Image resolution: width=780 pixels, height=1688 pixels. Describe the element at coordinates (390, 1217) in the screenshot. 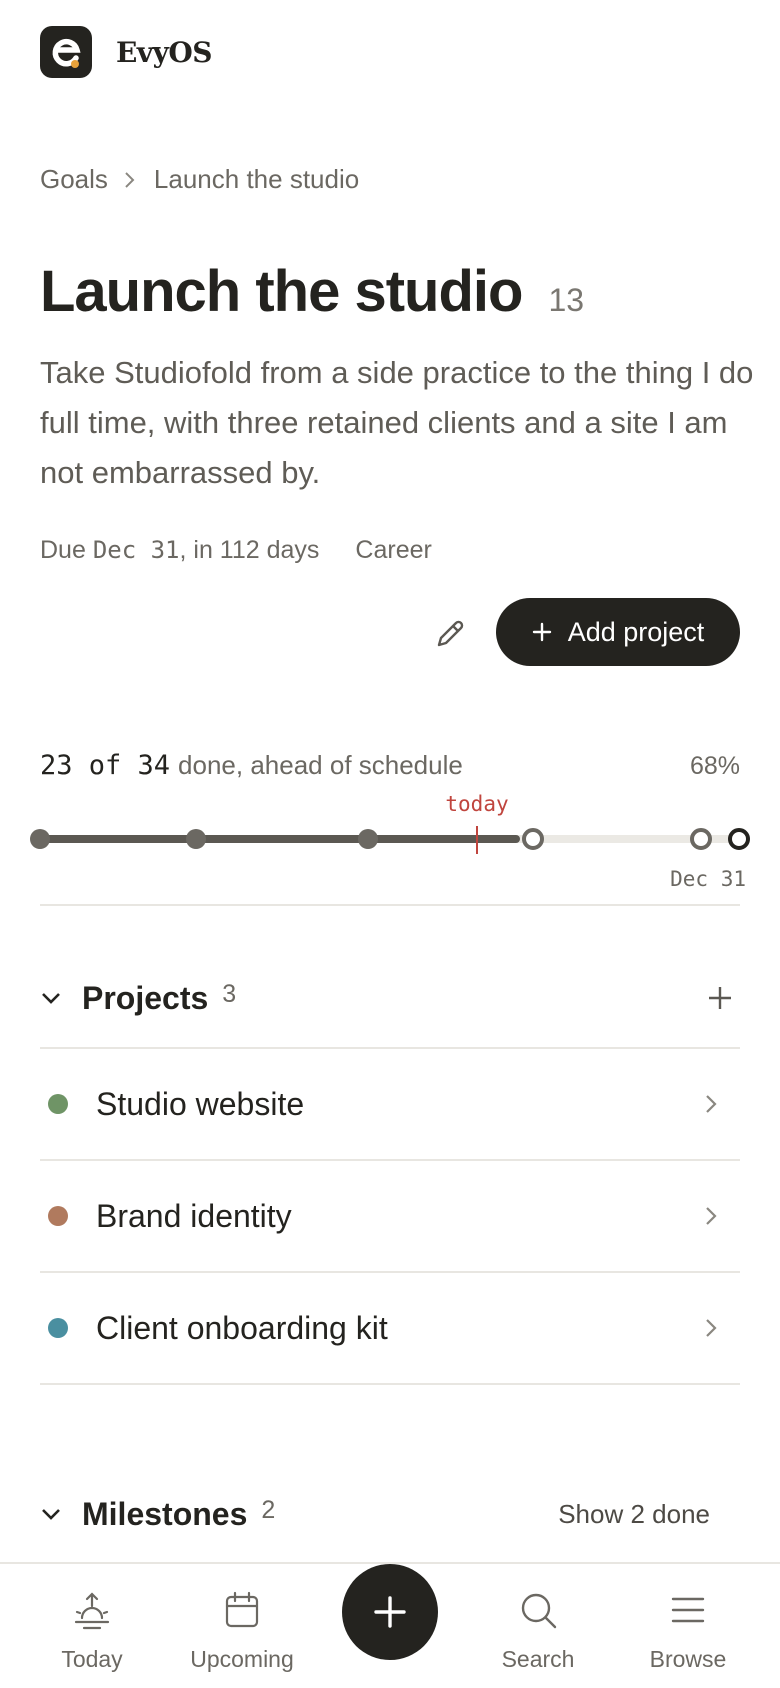

I see `project-row-brand-identity: Brand identity` at that location.